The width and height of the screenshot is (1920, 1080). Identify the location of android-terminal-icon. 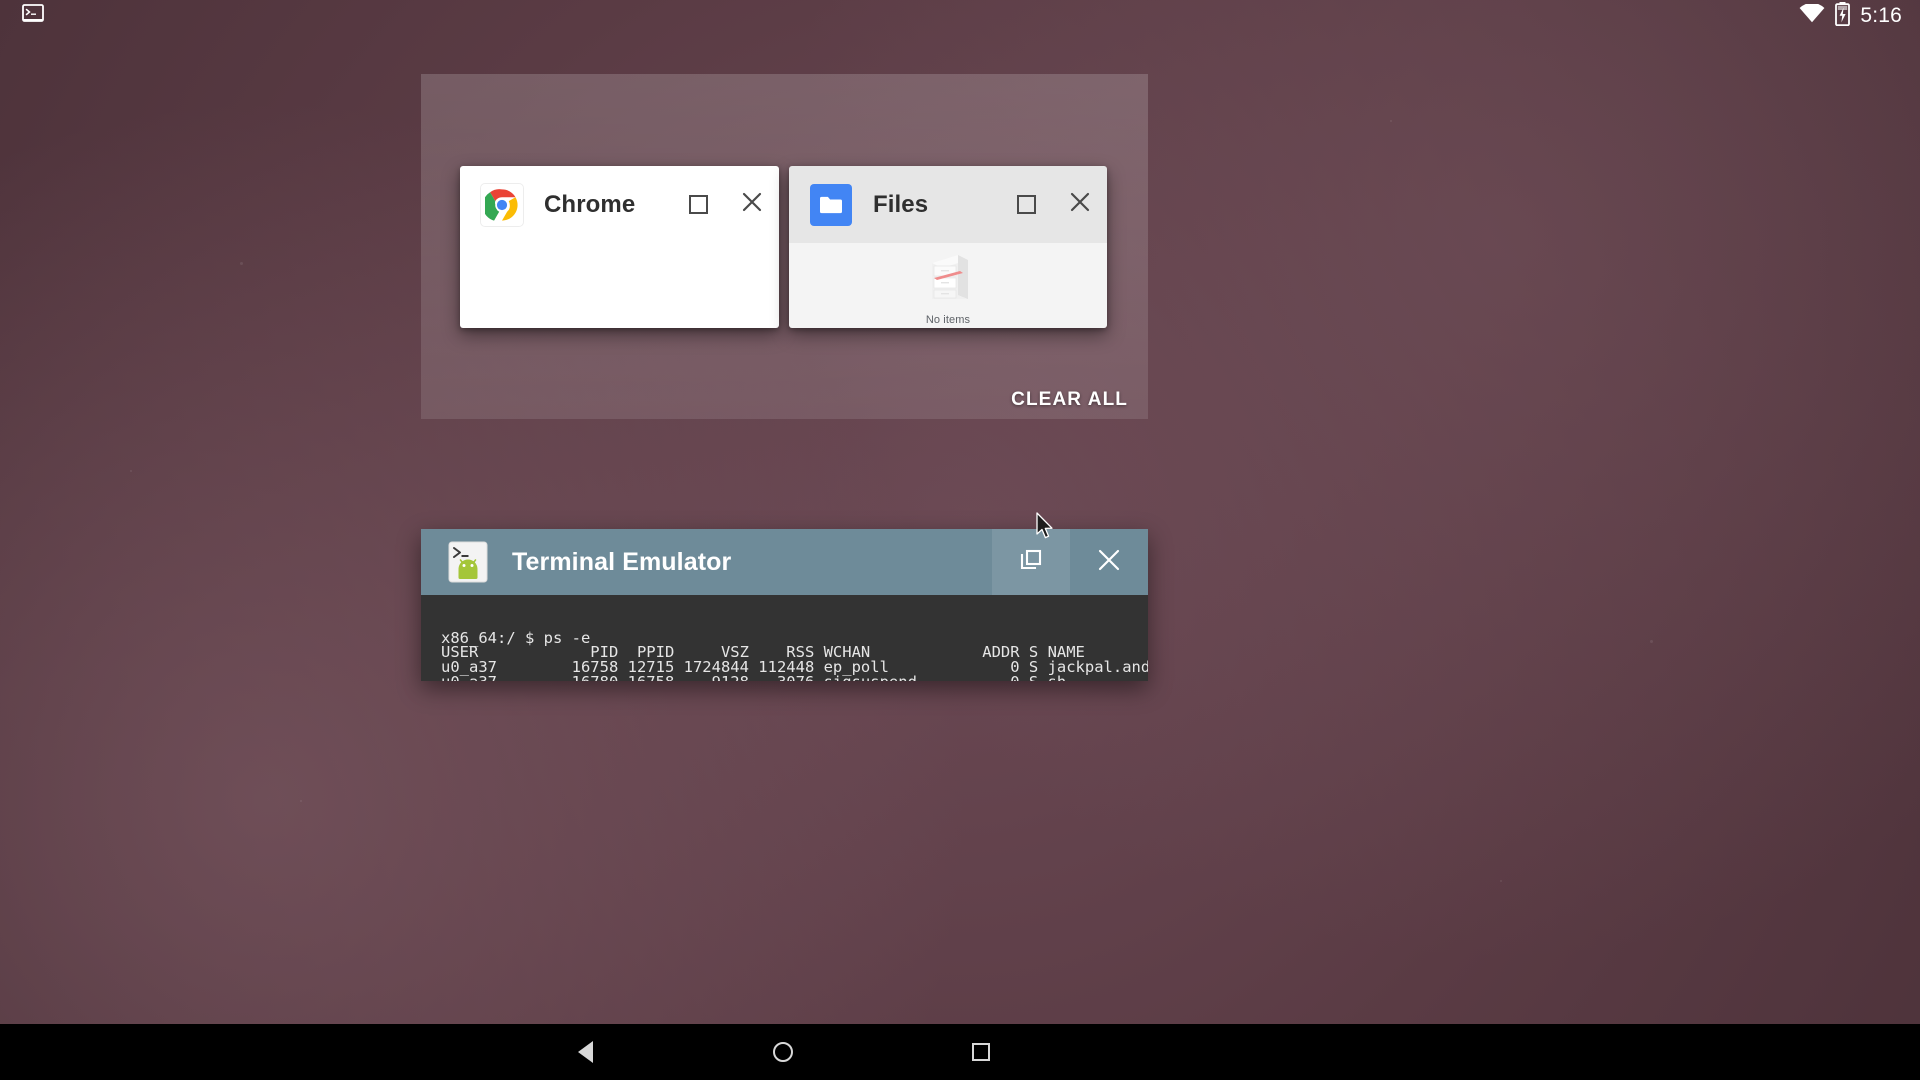
(468, 562).